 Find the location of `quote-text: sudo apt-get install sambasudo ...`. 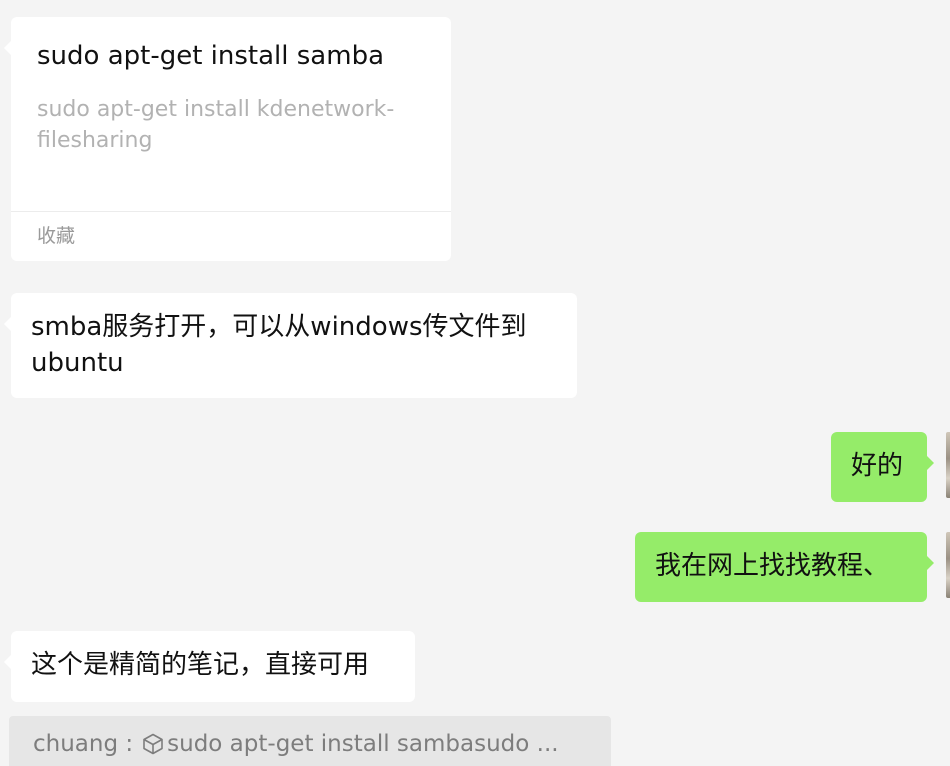

quote-text: sudo apt-get install sambasudo ... is located at coordinates (363, 744).